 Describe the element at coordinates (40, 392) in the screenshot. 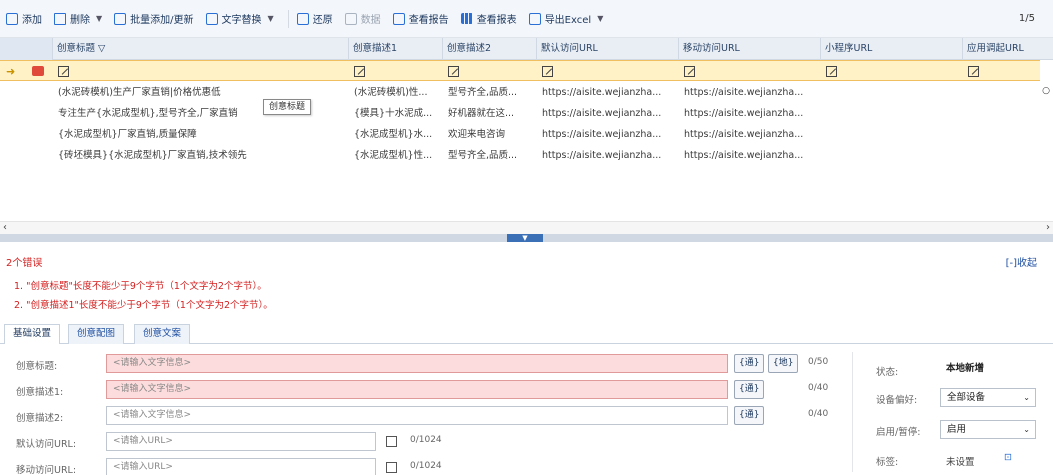

I see `desc1-label: 创意描述1:` at that location.